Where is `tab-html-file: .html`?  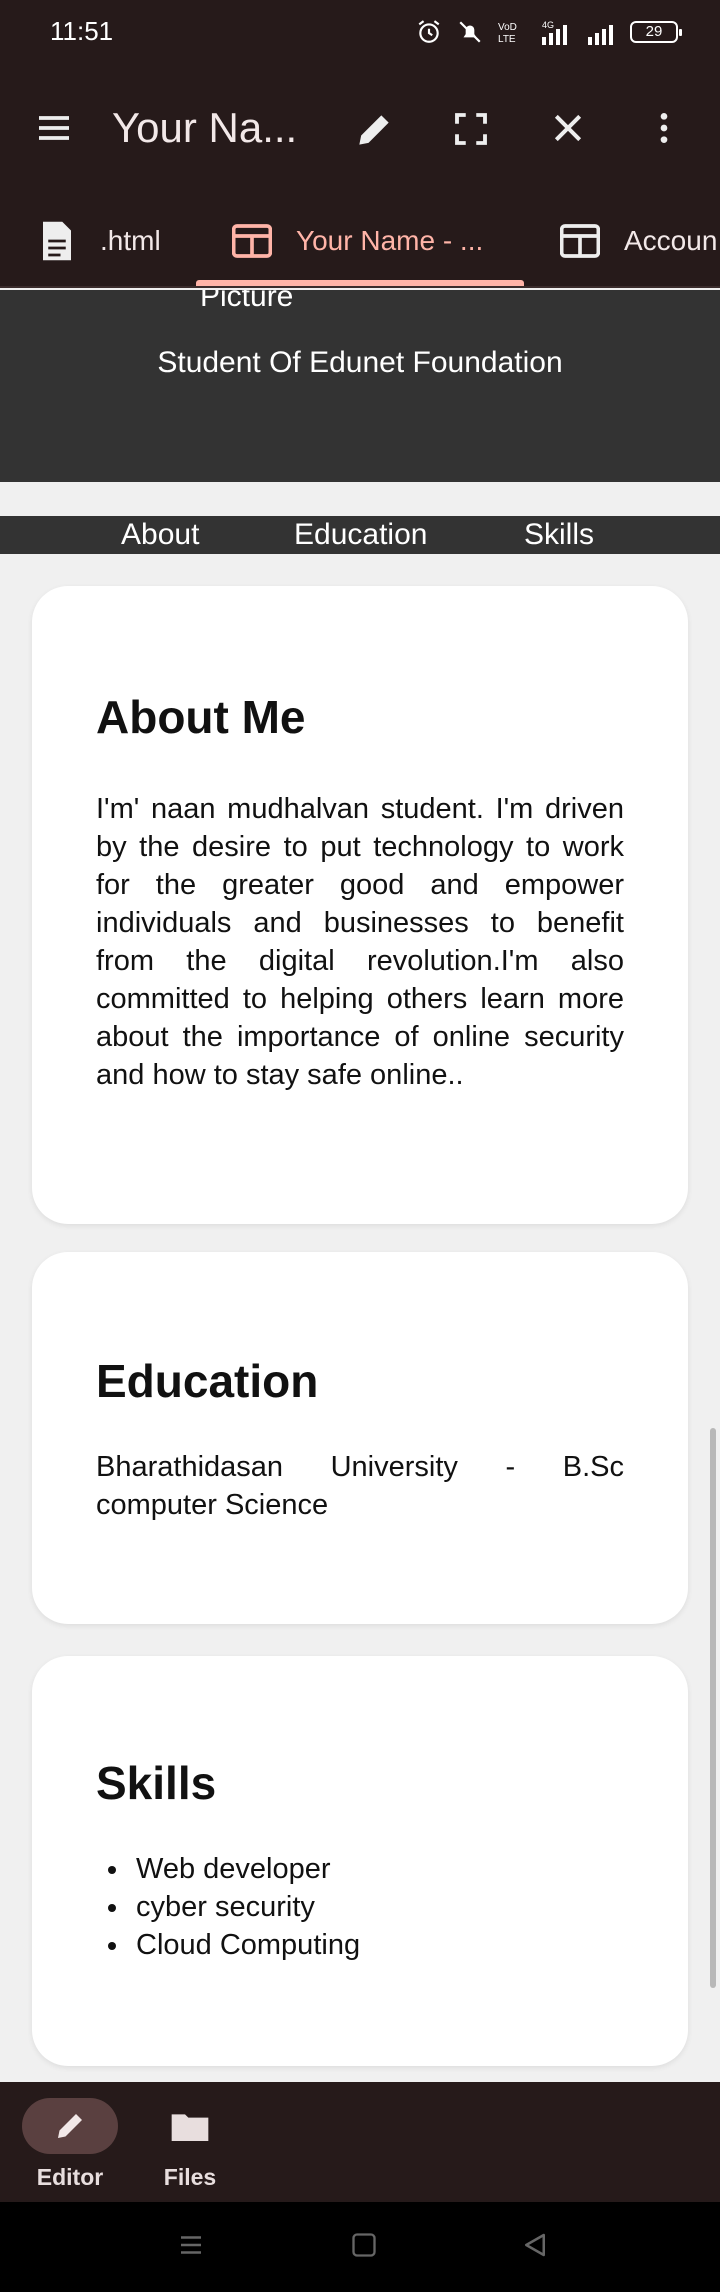 tab-html-file: .html is located at coordinates (99, 240).